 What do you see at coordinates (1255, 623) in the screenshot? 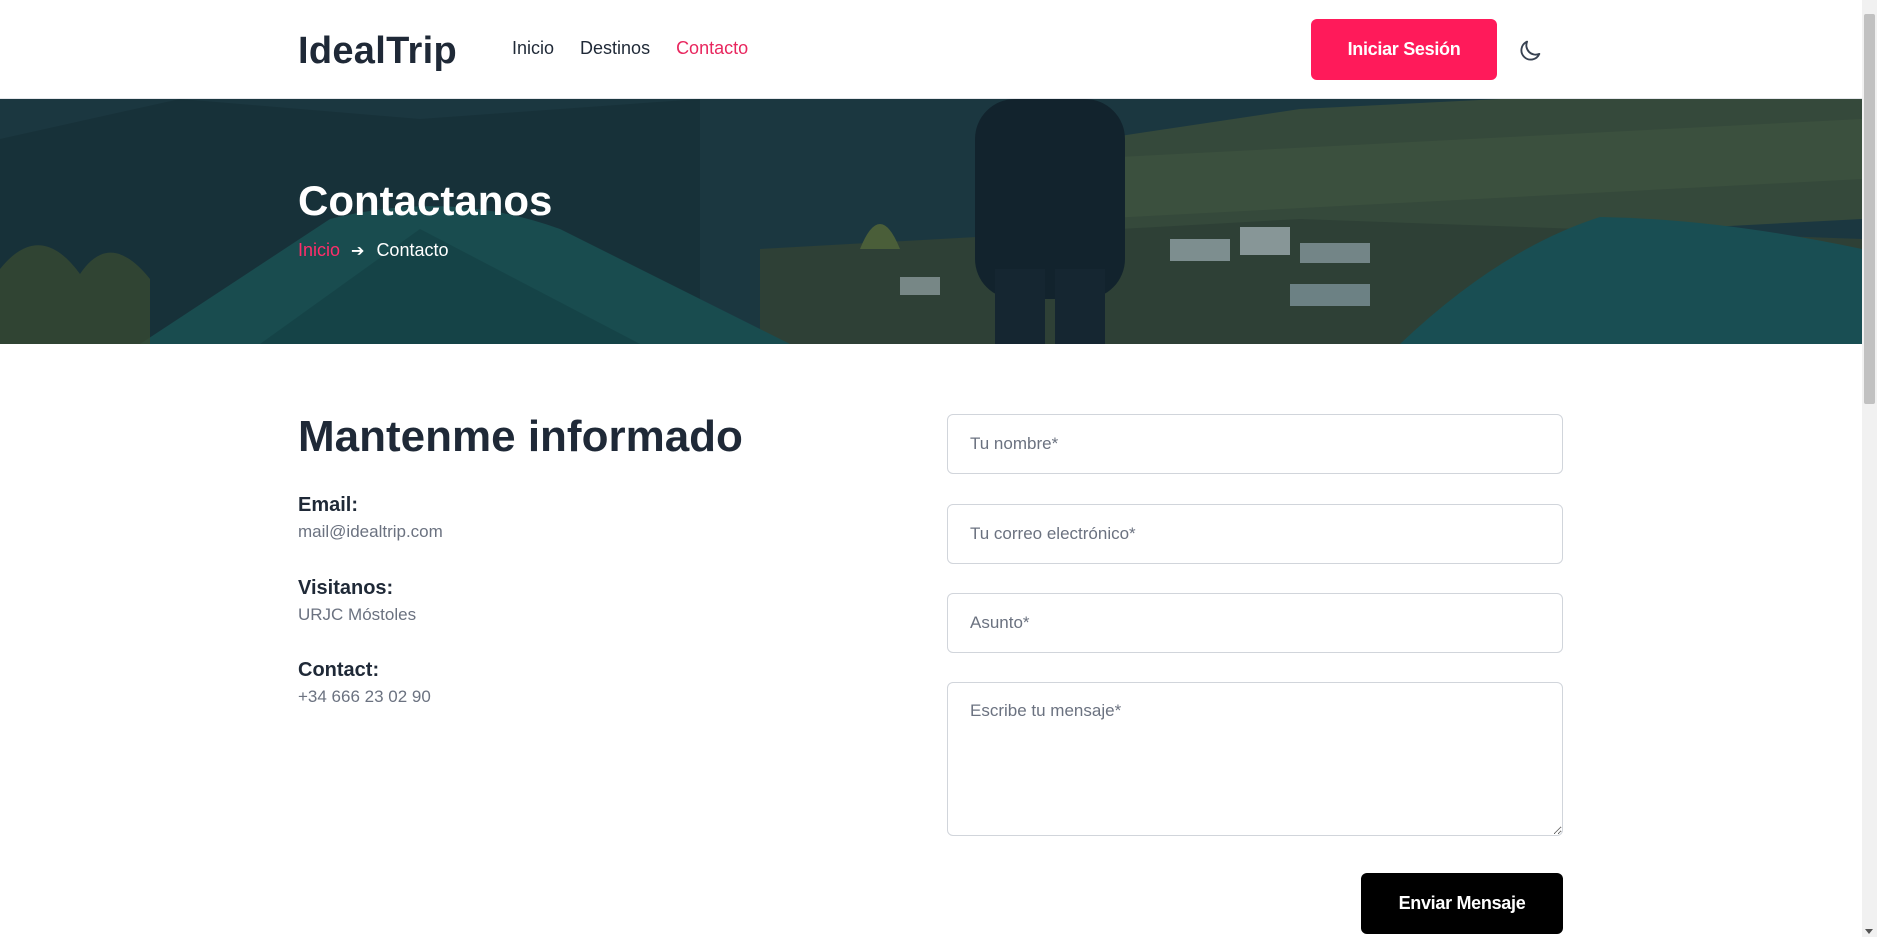
I see `subject-input` at bounding box center [1255, 623].